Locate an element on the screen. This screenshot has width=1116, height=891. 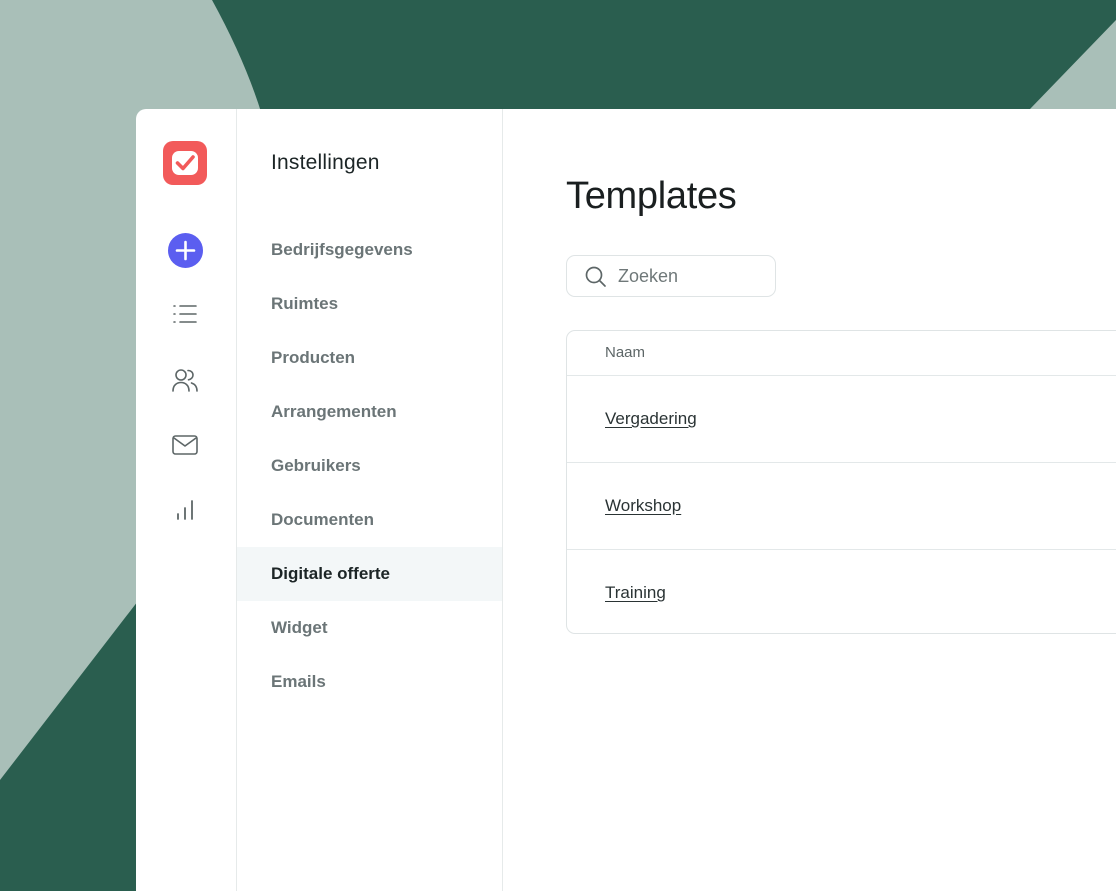
mail-icon is located at coordinates (185, 445).